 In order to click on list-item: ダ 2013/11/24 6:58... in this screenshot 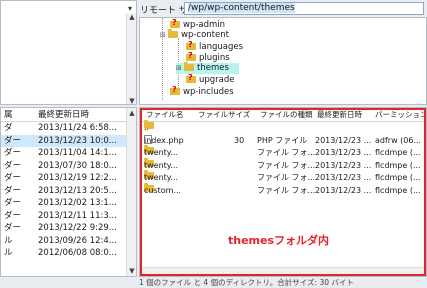, I will do `click(68, 128)`.